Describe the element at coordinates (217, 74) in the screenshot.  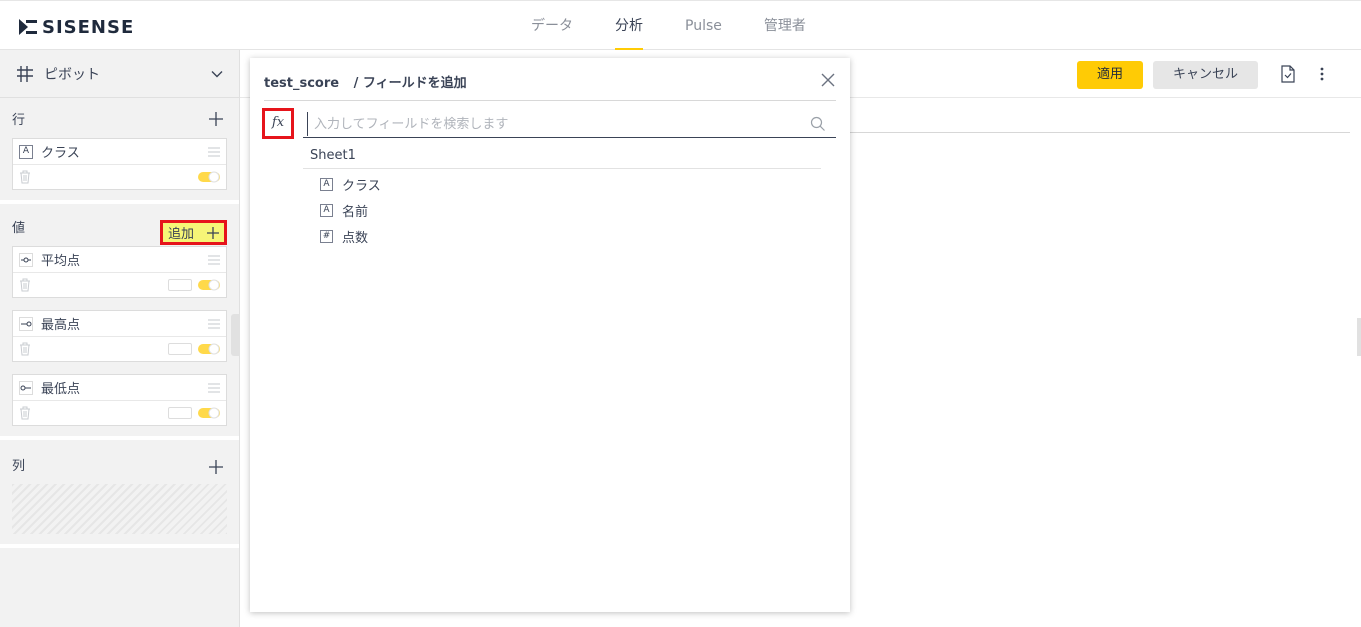
I see `chevron-down-icon` at that location.